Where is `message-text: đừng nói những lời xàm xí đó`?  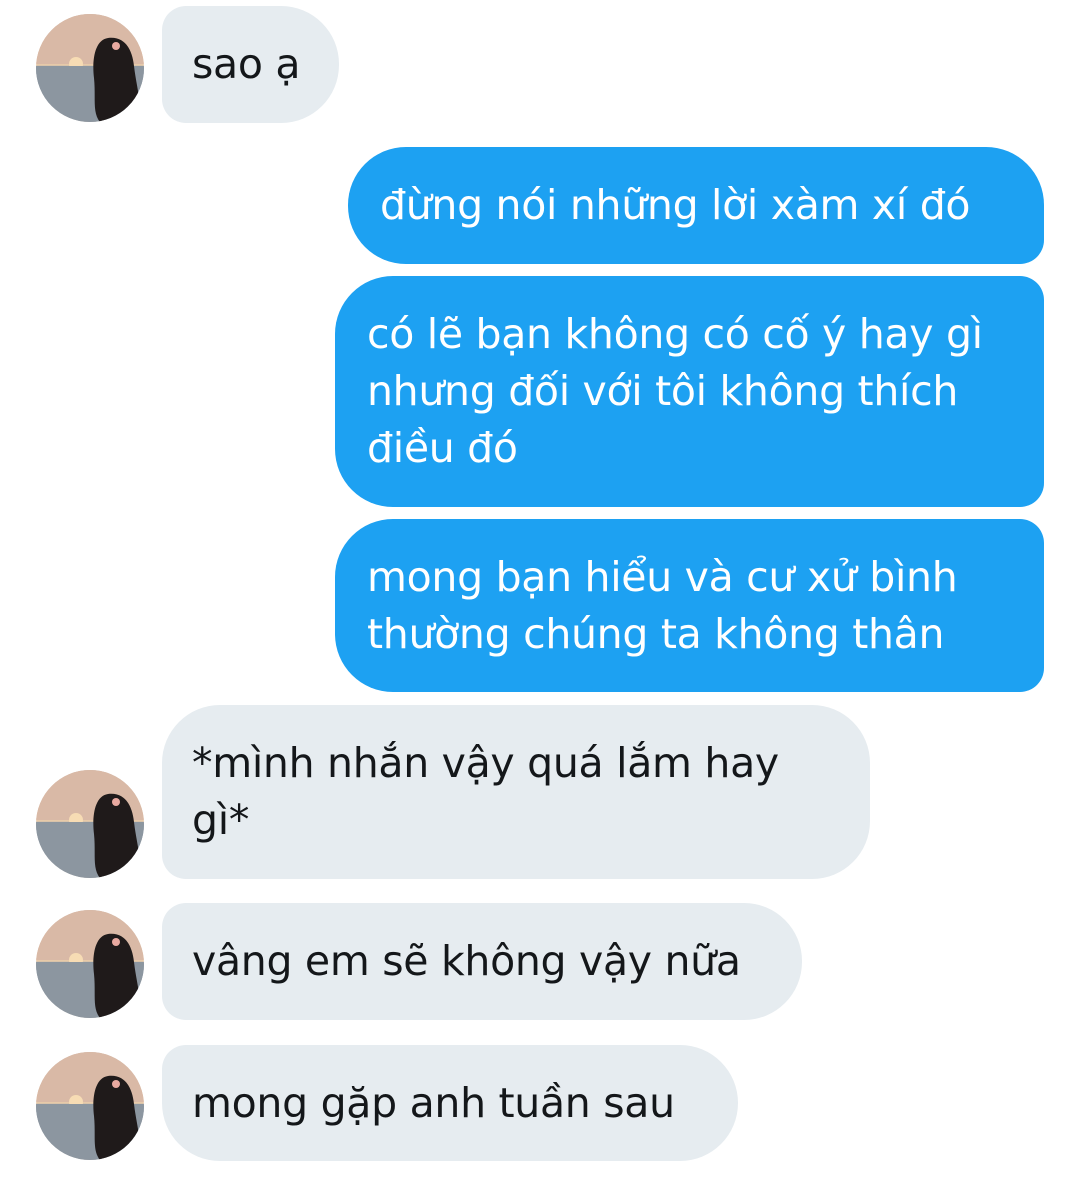
message-text: đừng nói những lời xàm xí đó is located at coordinates (675, 205).